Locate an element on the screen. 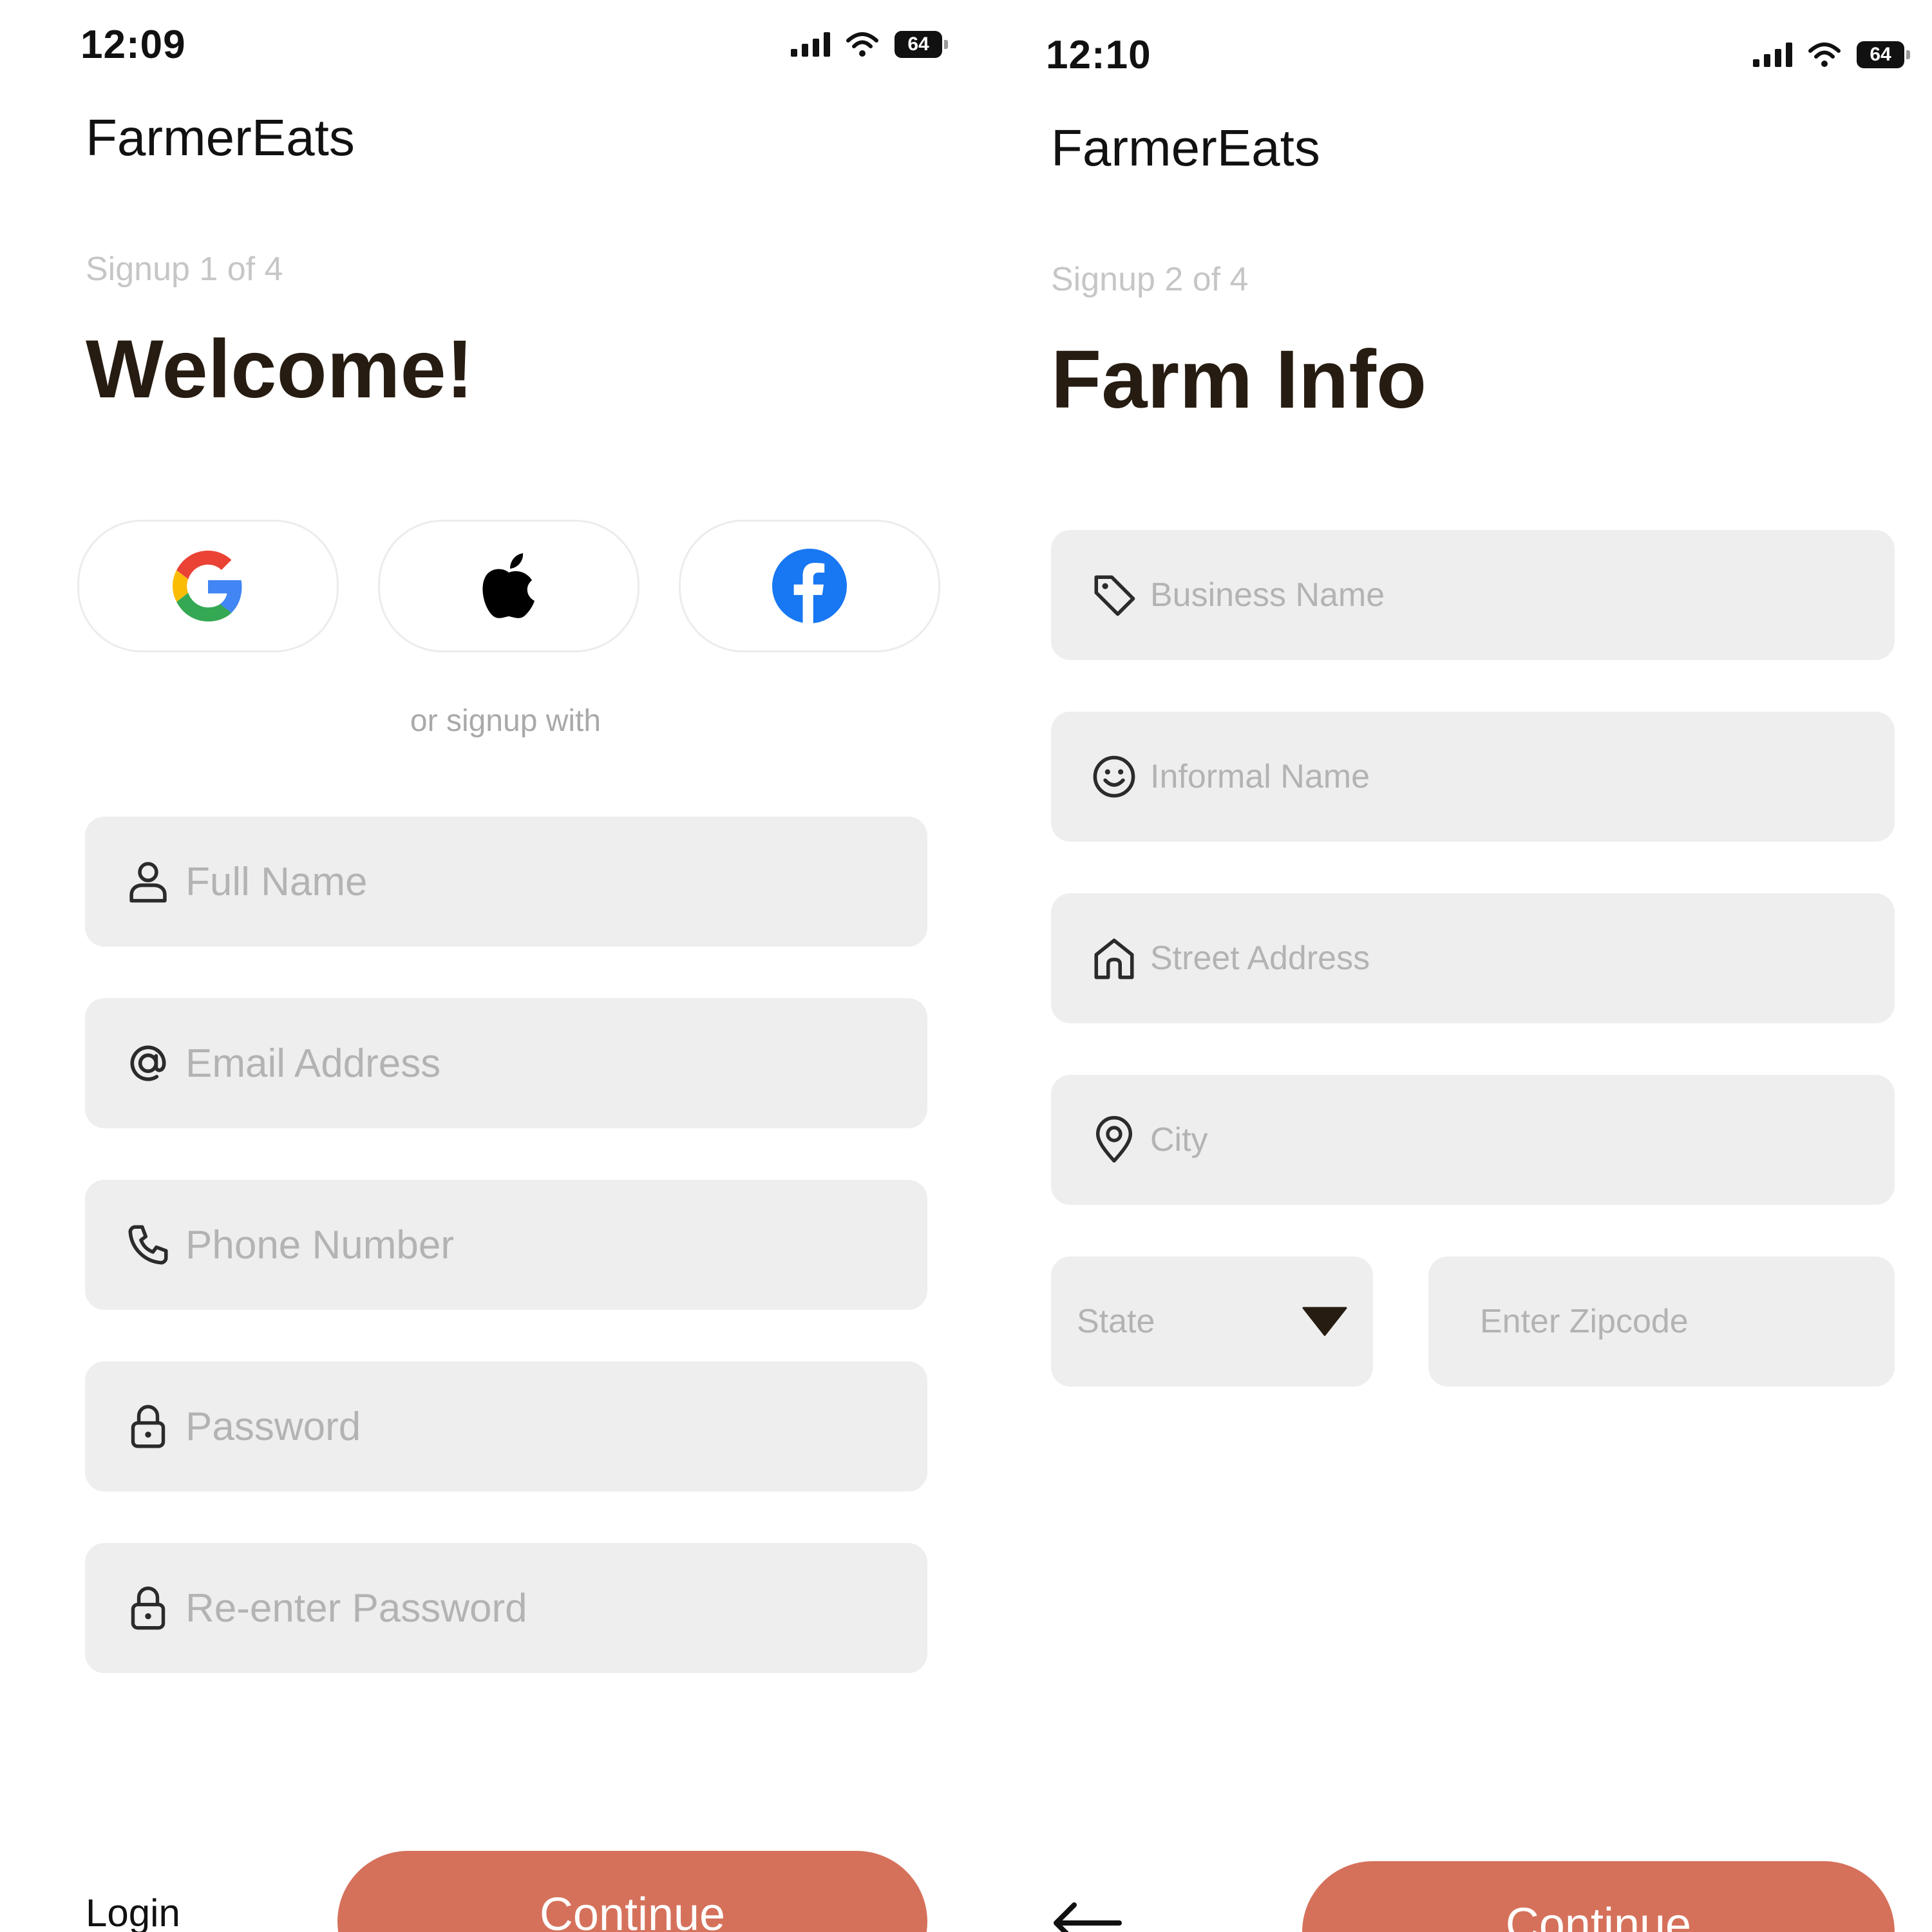 The width and height of the screenshot is (1932, 1932). city-field: City is located at coordinates (1473, 1140).